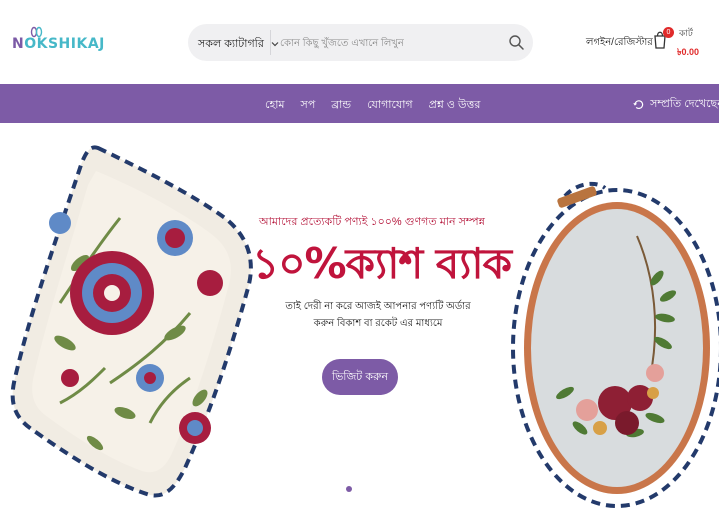 This screenshot has height=518, width=719. What do you see at coordinates (385, 43) in the screenshot?
I see `search-input` at bounding box center [385, 43].